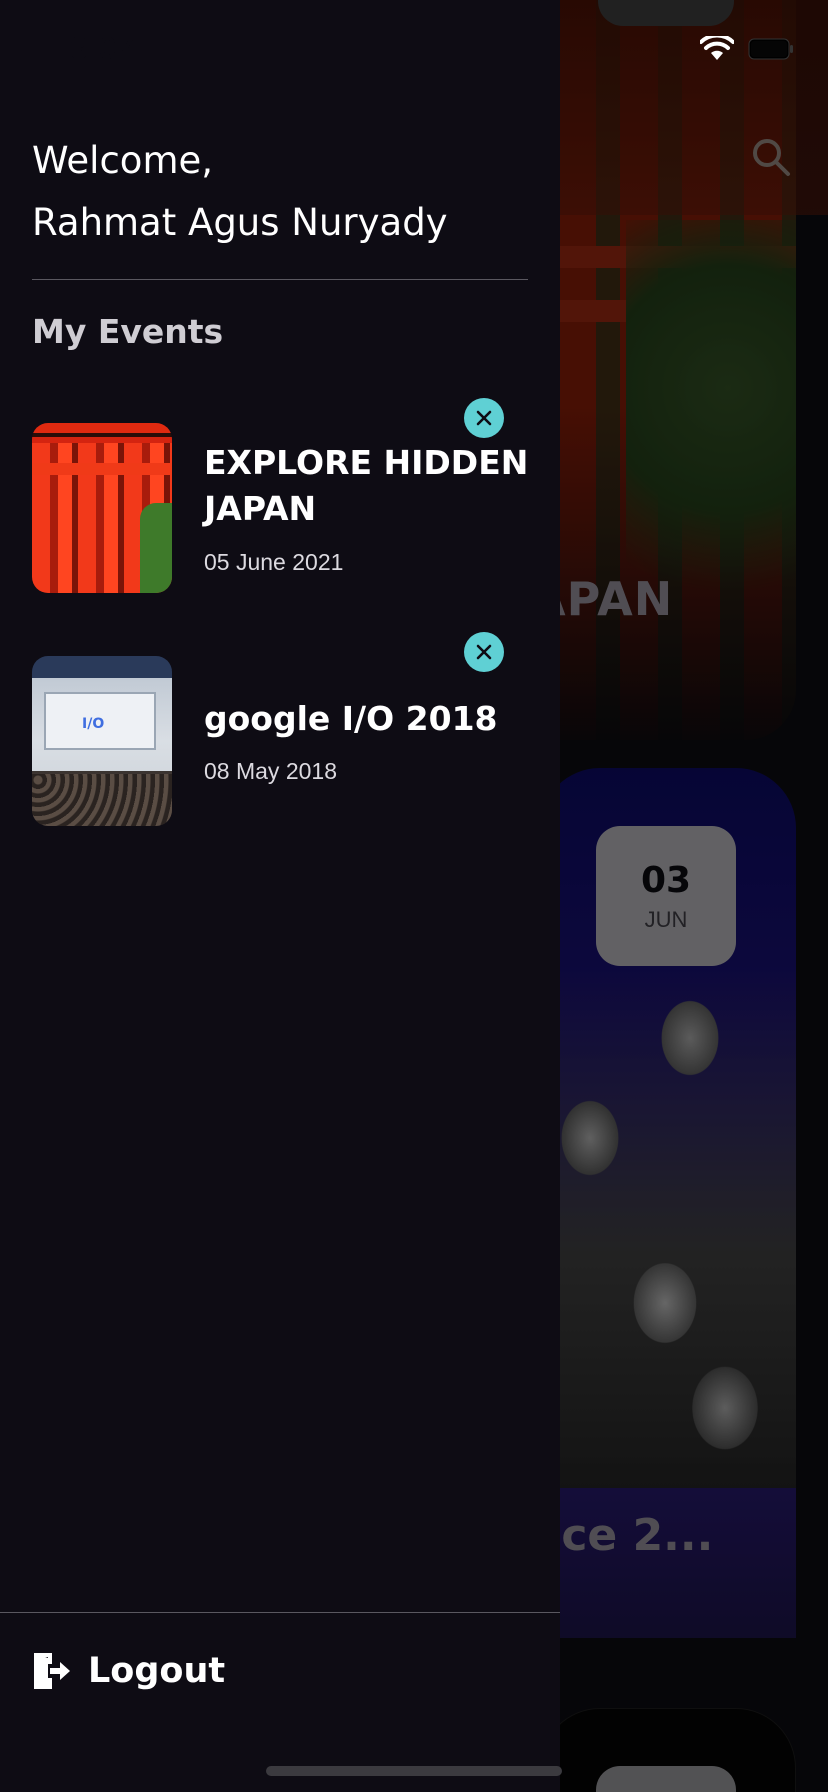  What do you see at coordinates (102, 508) in the screenshot?
I see `event-thumbnail` at bounding box center [102, 508].